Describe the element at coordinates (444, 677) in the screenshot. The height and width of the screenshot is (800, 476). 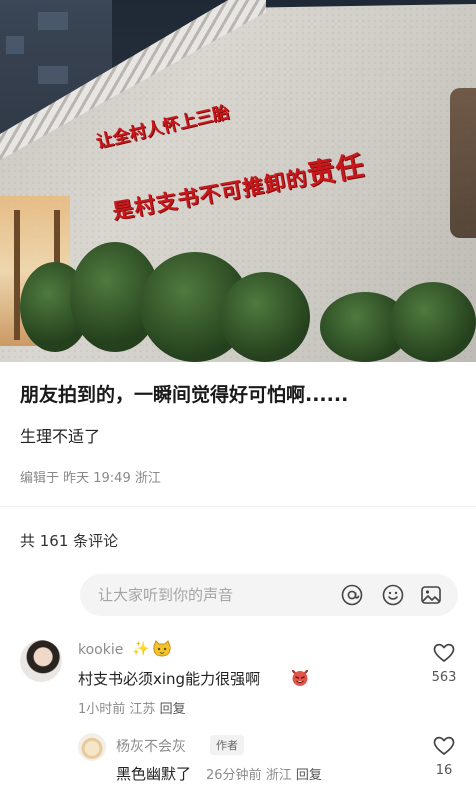
I see `like-count: 563` at that location.